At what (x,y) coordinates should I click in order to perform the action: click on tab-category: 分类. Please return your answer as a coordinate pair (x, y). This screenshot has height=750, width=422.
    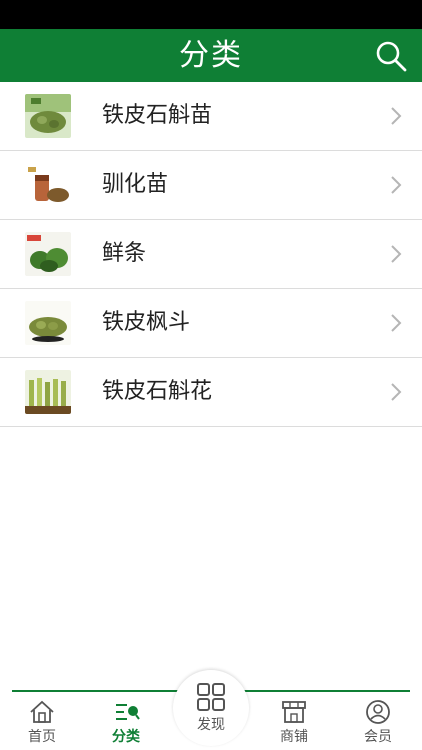
    Looking at the image, I should click on (126, 723).